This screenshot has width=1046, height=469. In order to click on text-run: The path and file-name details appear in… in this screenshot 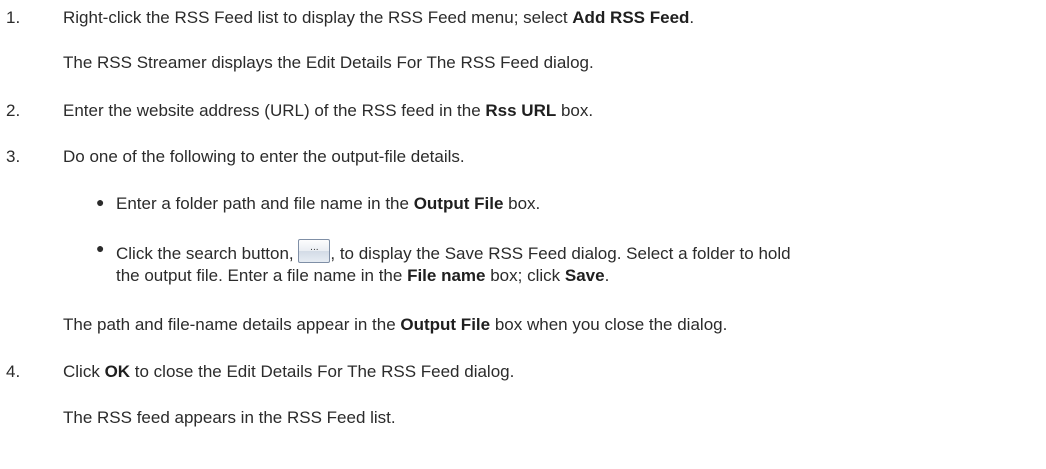, I will do `click(232, 324)`.